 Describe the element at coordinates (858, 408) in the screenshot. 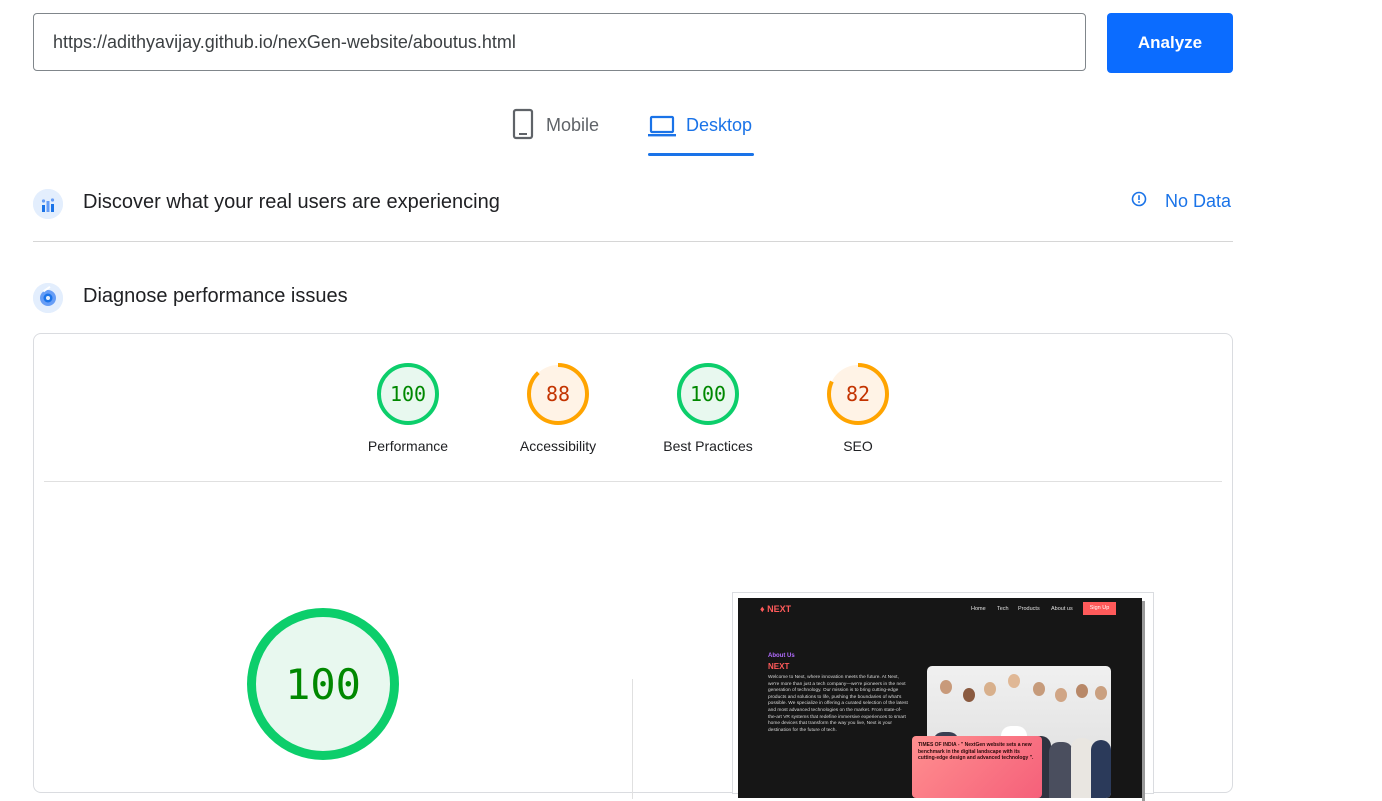

I see `score-gauge-seo: 82 SEO` at that location.